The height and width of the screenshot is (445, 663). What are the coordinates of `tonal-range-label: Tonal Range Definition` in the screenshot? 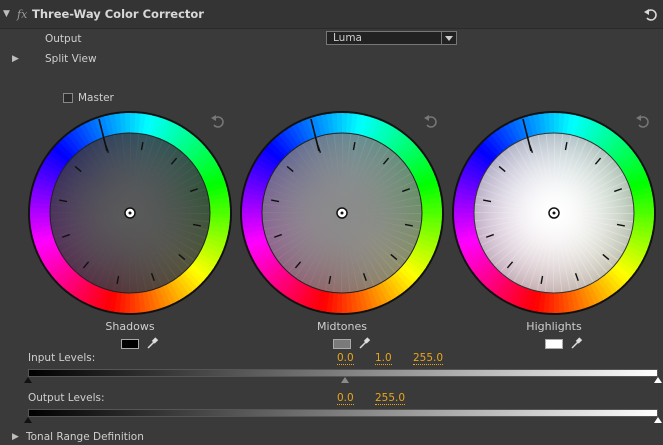 It's located at (85, 437).